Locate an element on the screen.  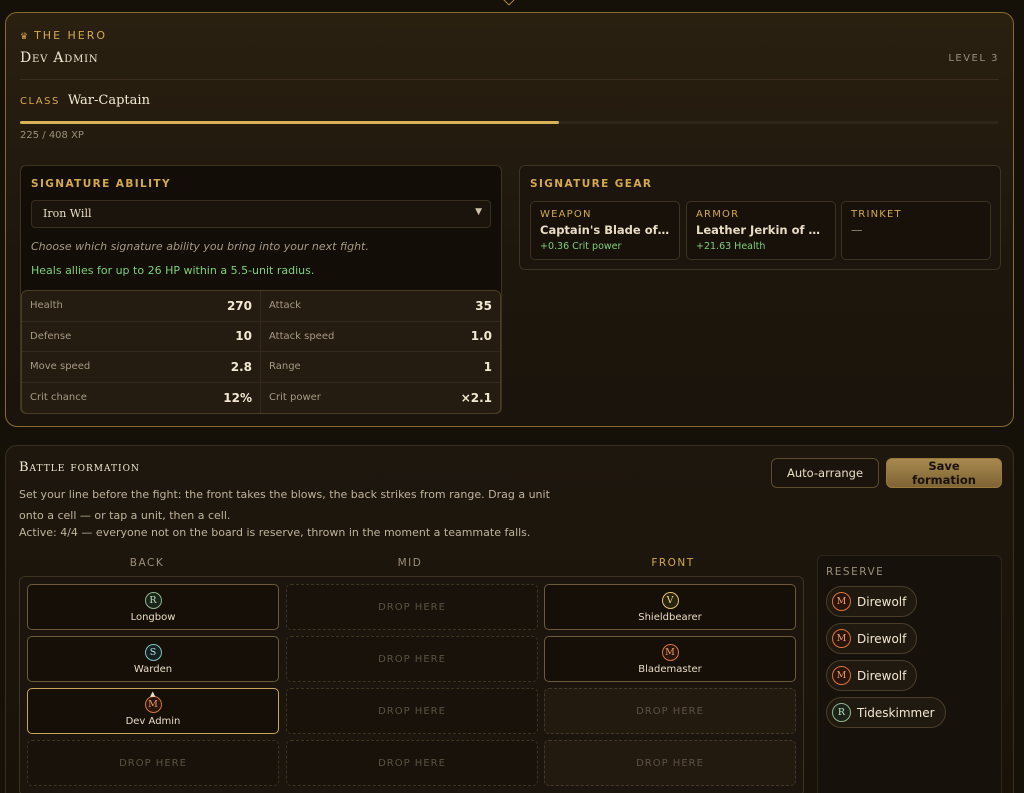
stat-attack-speed: Attack speed 1.0 is located at coordinates (380, 337).